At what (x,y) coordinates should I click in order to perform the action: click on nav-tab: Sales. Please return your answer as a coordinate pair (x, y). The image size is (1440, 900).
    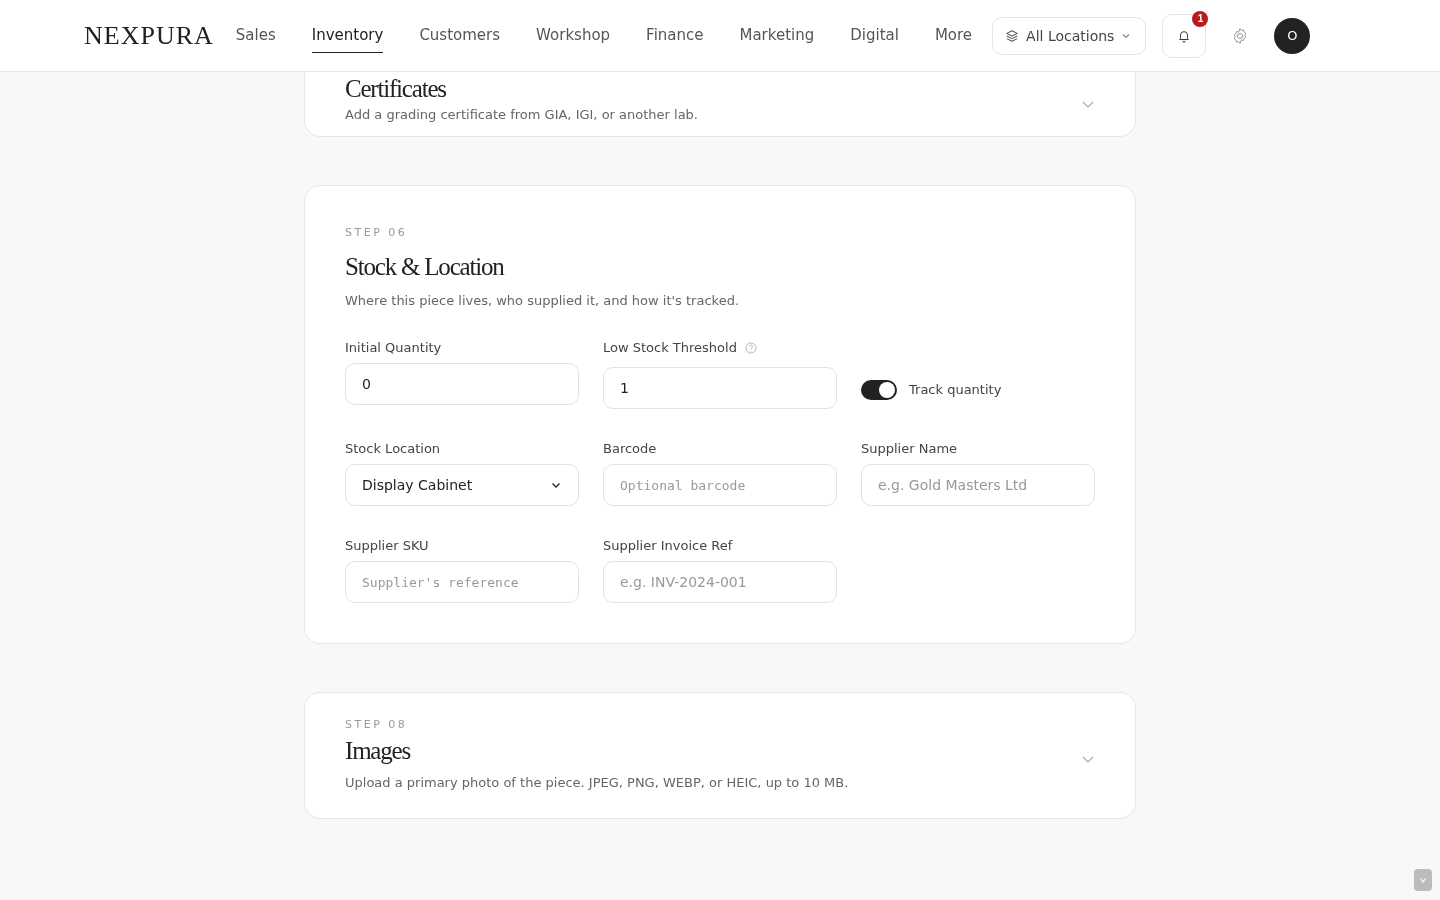
    Looking at the image, I should click on (255, 35).